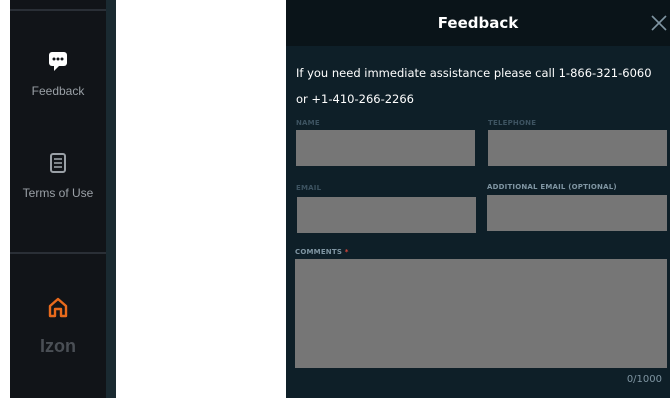 The image size is (670, 398). I want to click on modal-header: Feedback, so click(478, 23).